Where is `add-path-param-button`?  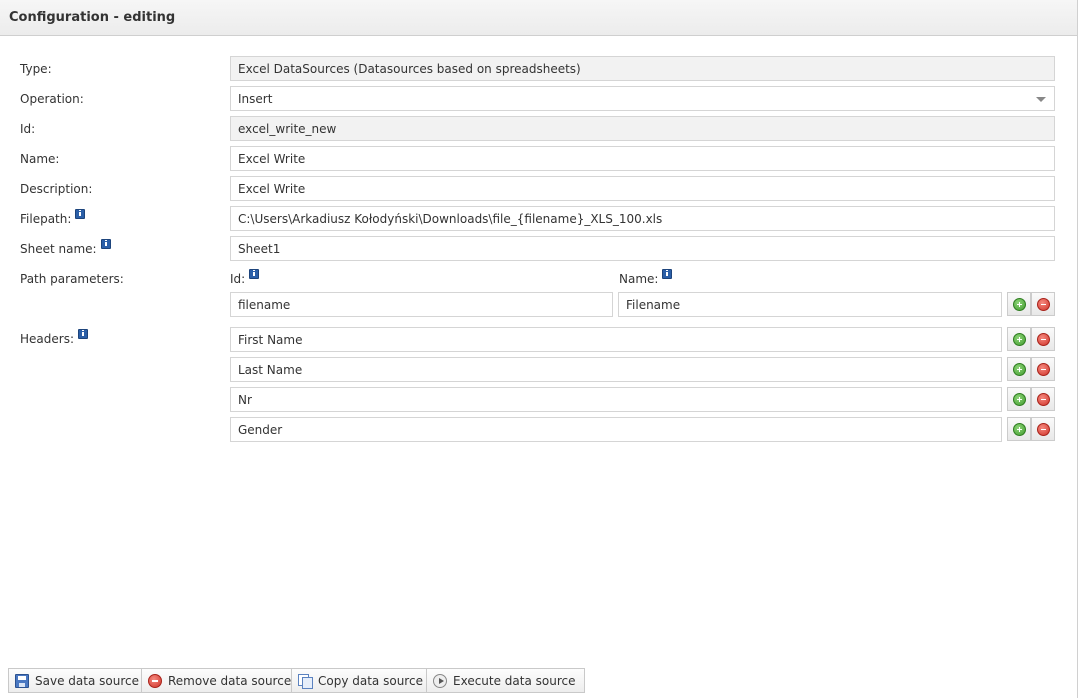
add-path-param-button is located at coordinates (1019, 304).